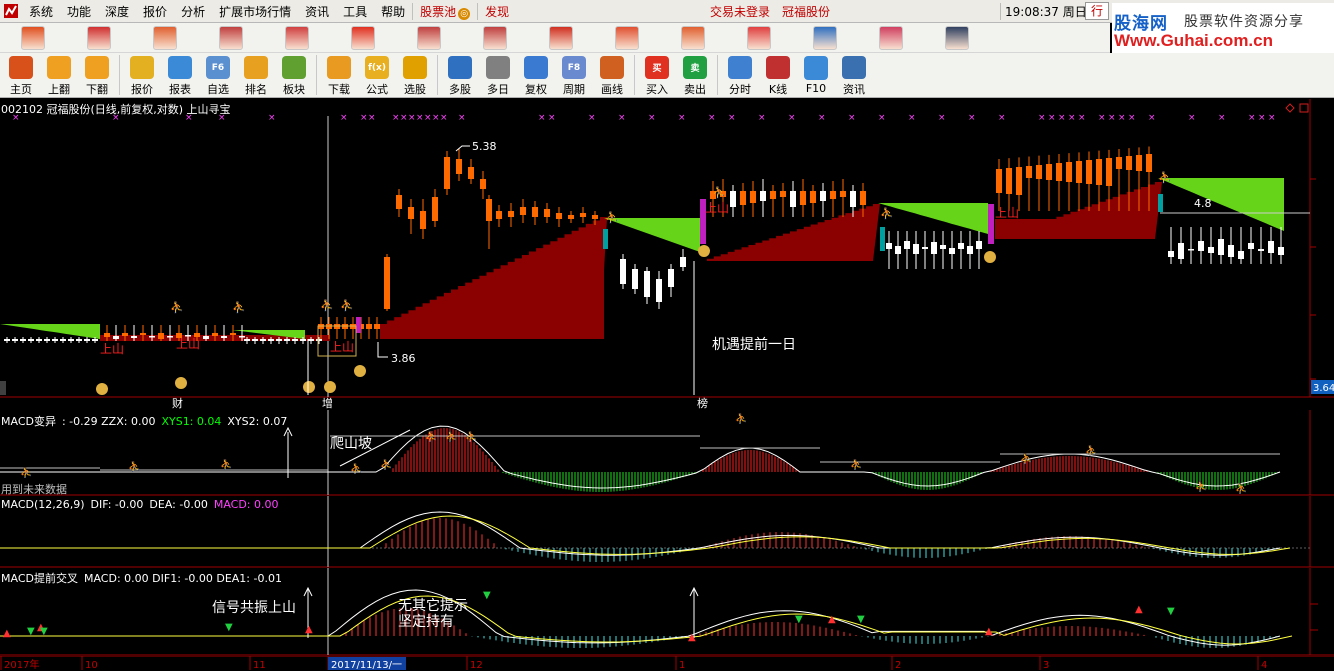 This screenshot has height=671, width=1334. What do you see at coordinates (778, 75) in the screenshot?
I see `toolbar-button-kline: K线` at bounding box center [778, 75].